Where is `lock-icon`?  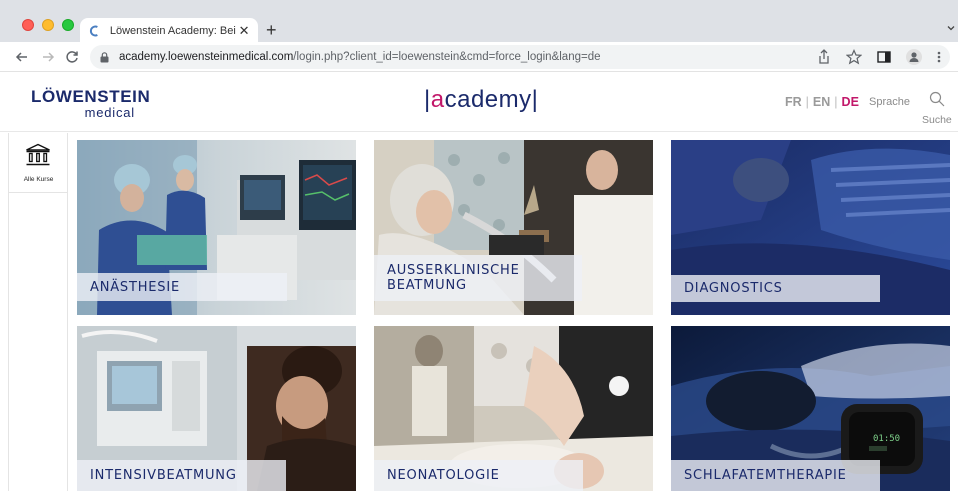 lock-icon is located at coordinates (104, 57).